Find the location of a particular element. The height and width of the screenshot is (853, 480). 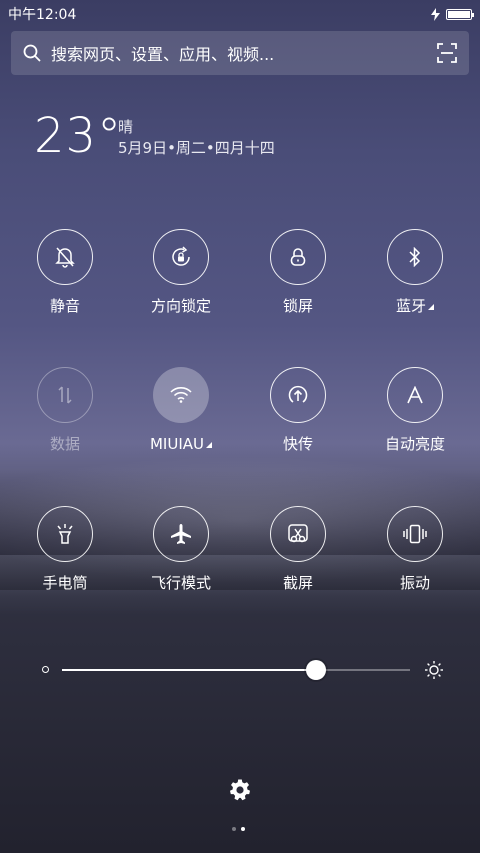

brightness-slider is located at coordinates (242, 670).